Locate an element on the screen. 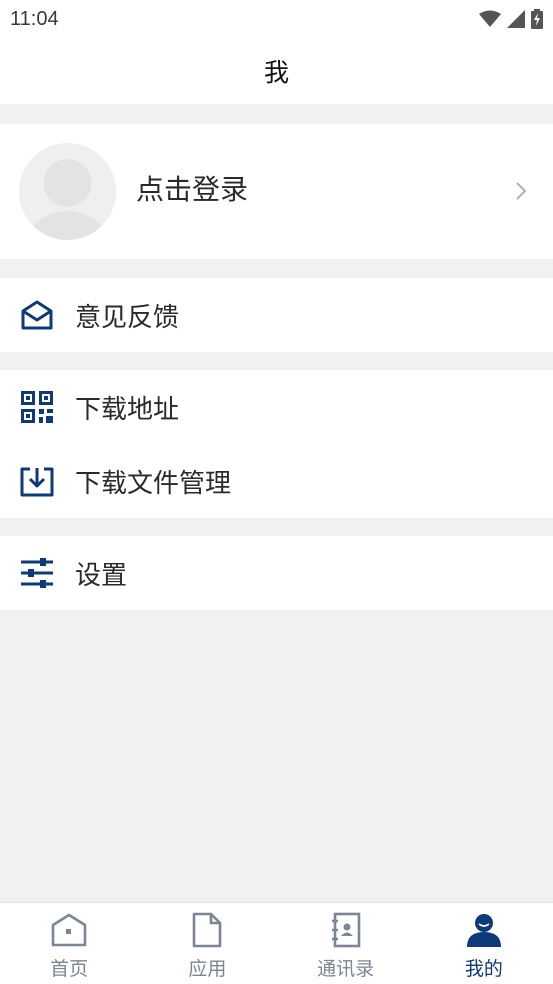 This screenshot has height=984, width=553. chevron-right-icon is located at coordinates (521, 191).